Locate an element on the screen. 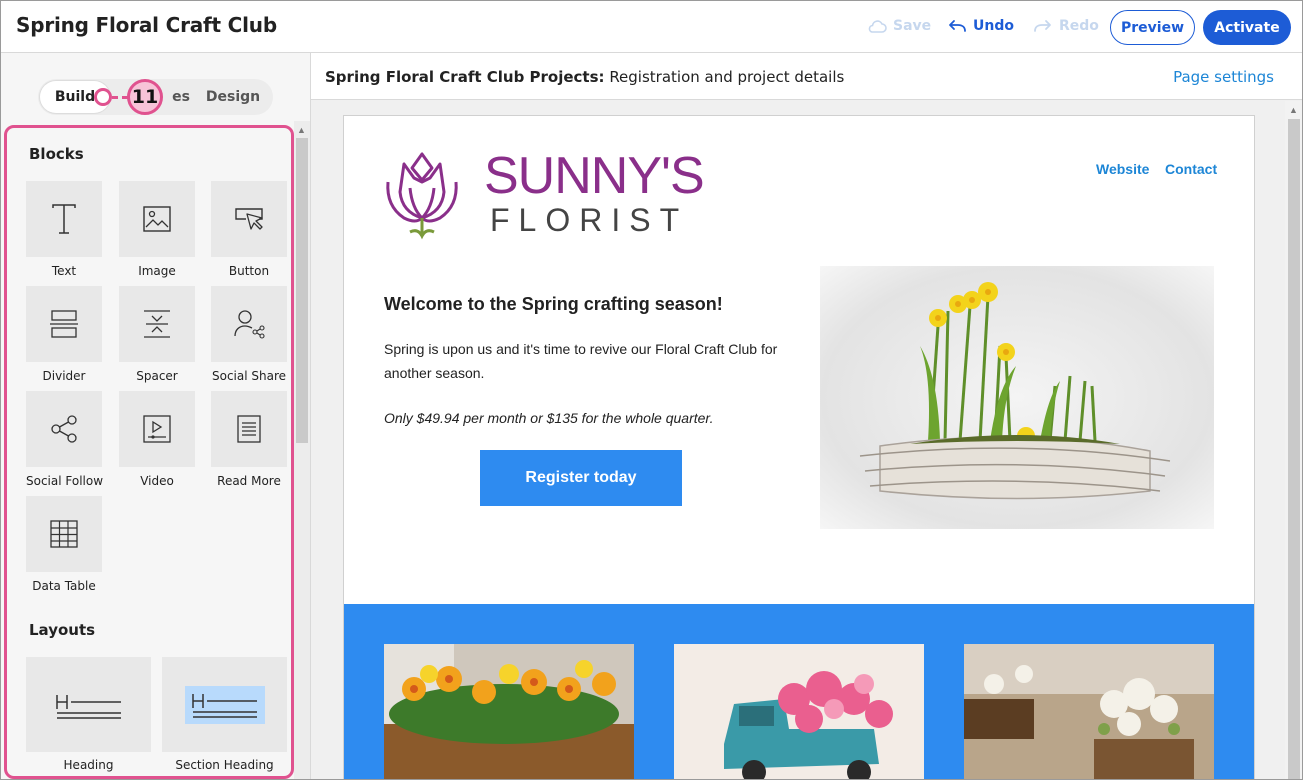  redo-button: Redo is located at coordinates (1066, 26).